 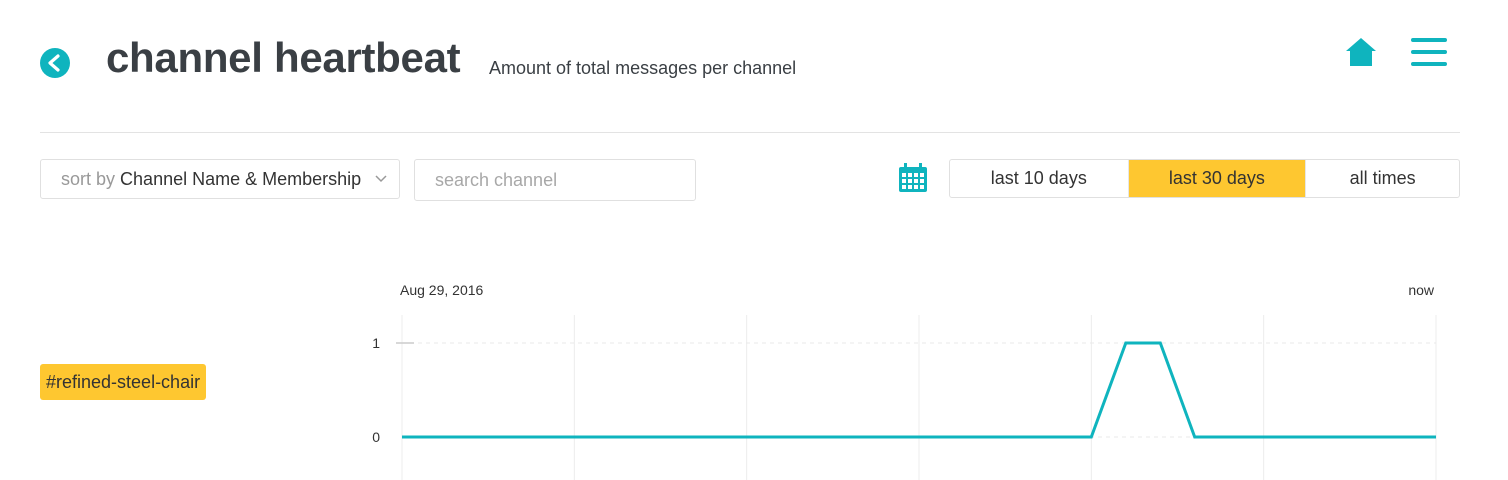 I want to click on x-end-label: now, so click(x=1421, y=290).